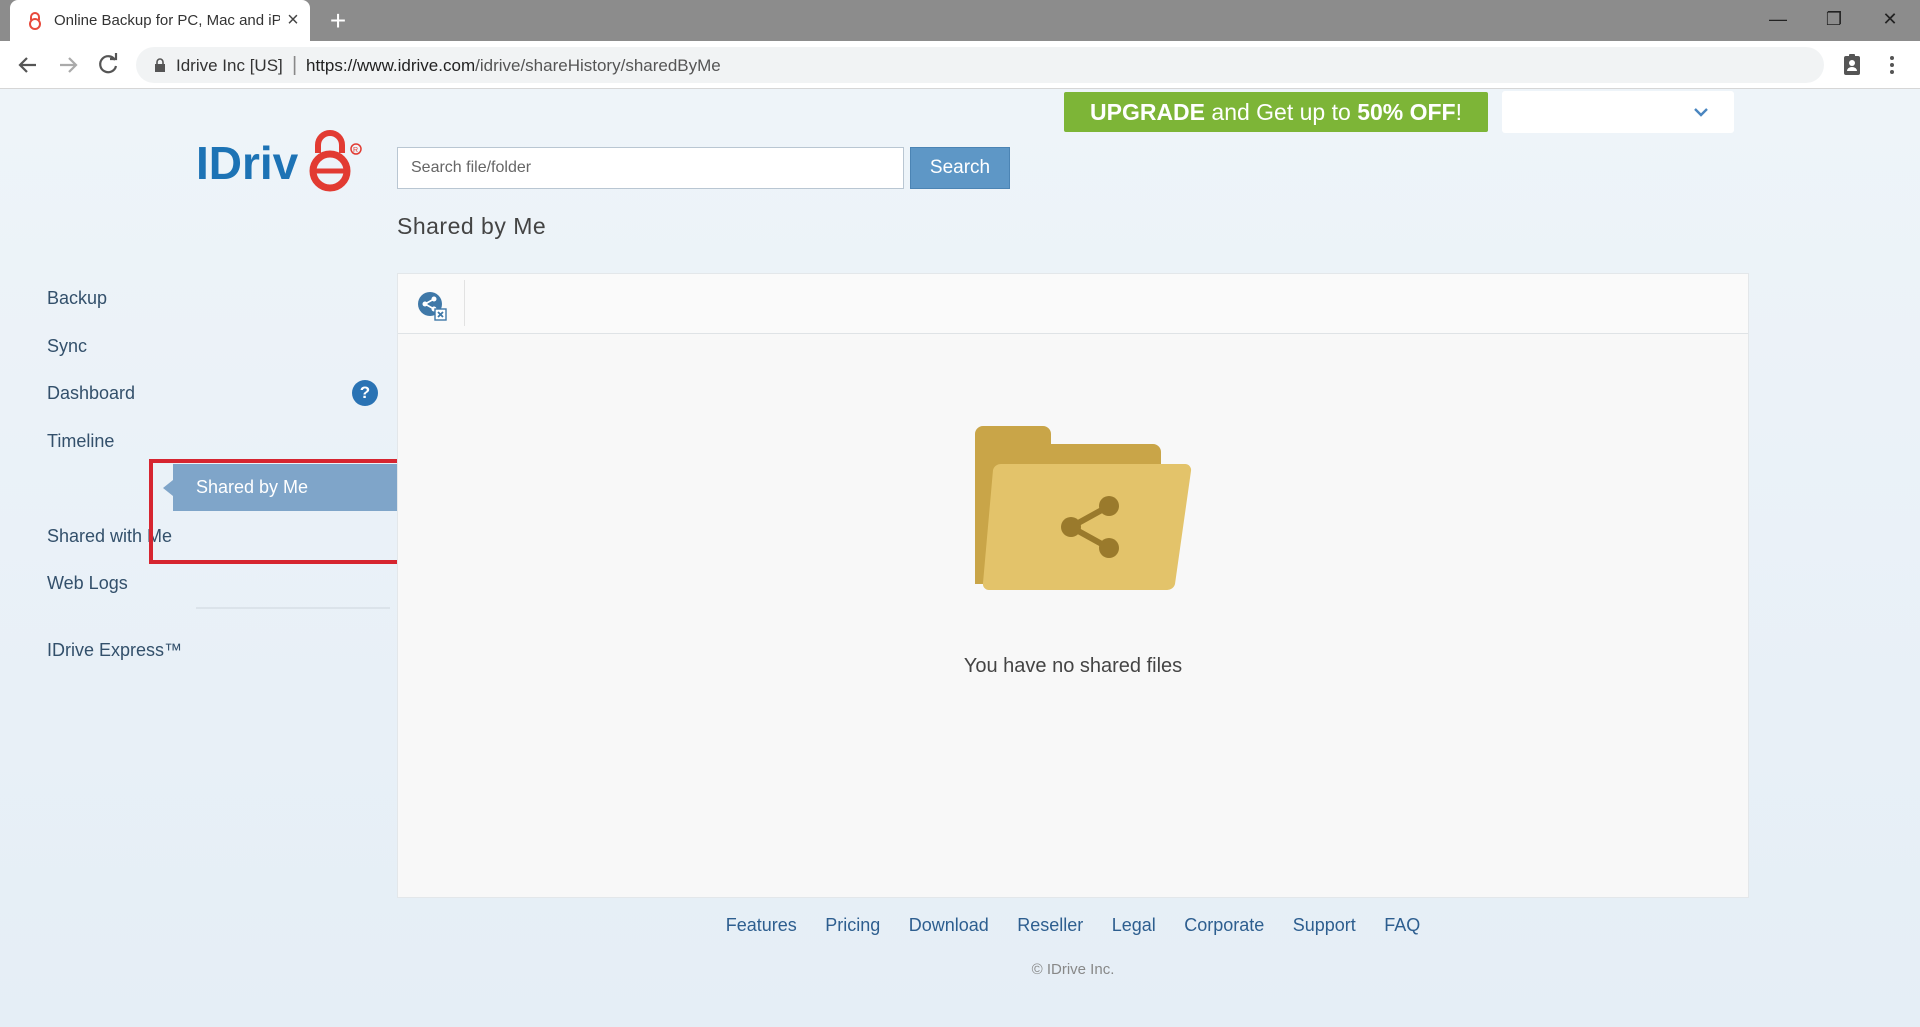 The height and width of the screenshot is (1027, 1920). I want to click on sidebar-item-dashboard: Dashboard, so click(91, 393).